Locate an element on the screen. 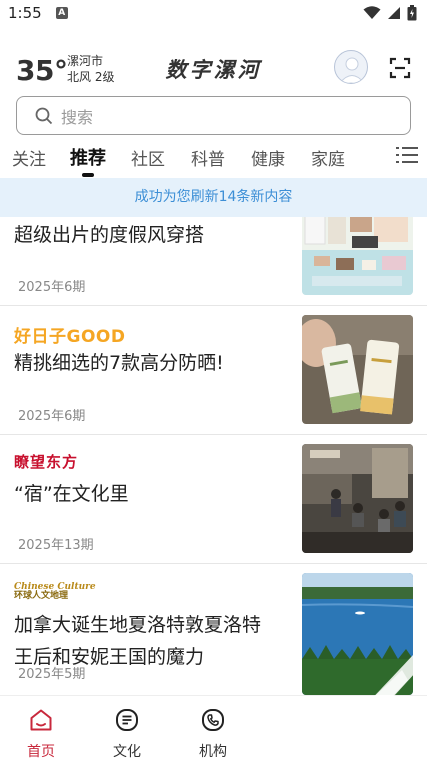  battery-icon is located at coordinates (412, 13).